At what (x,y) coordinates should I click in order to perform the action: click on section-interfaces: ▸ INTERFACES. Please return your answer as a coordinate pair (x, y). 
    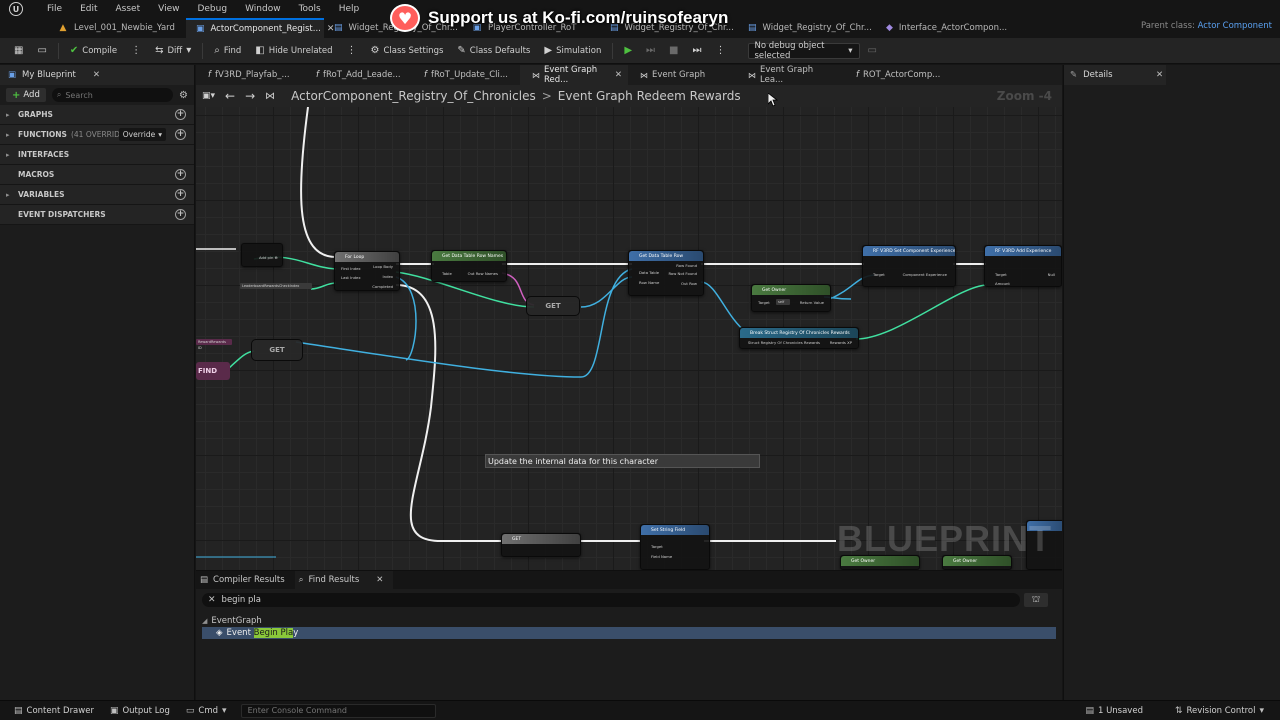
    Looking at the image, I should click on (97, 155).